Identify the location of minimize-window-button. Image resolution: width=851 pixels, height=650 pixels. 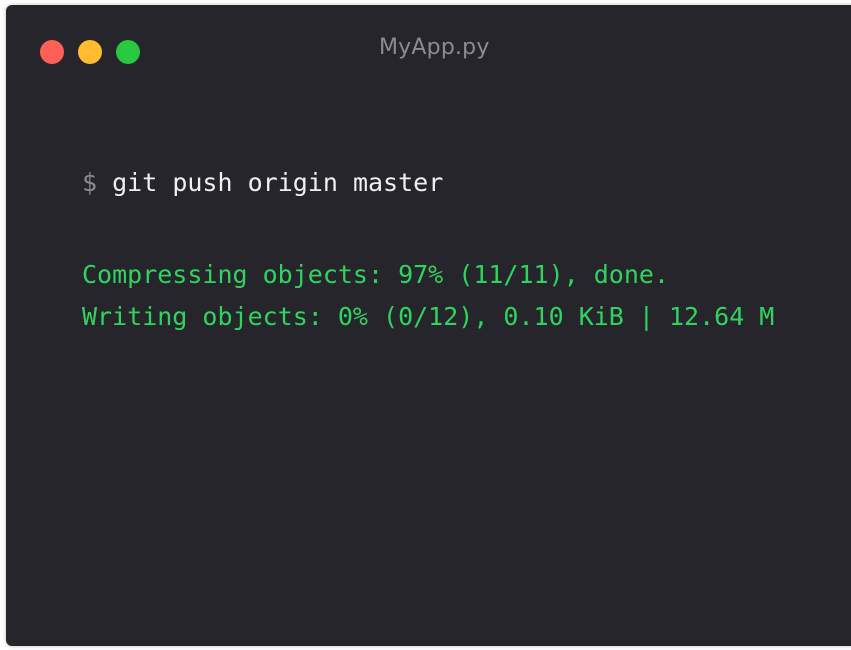
(90, 52).